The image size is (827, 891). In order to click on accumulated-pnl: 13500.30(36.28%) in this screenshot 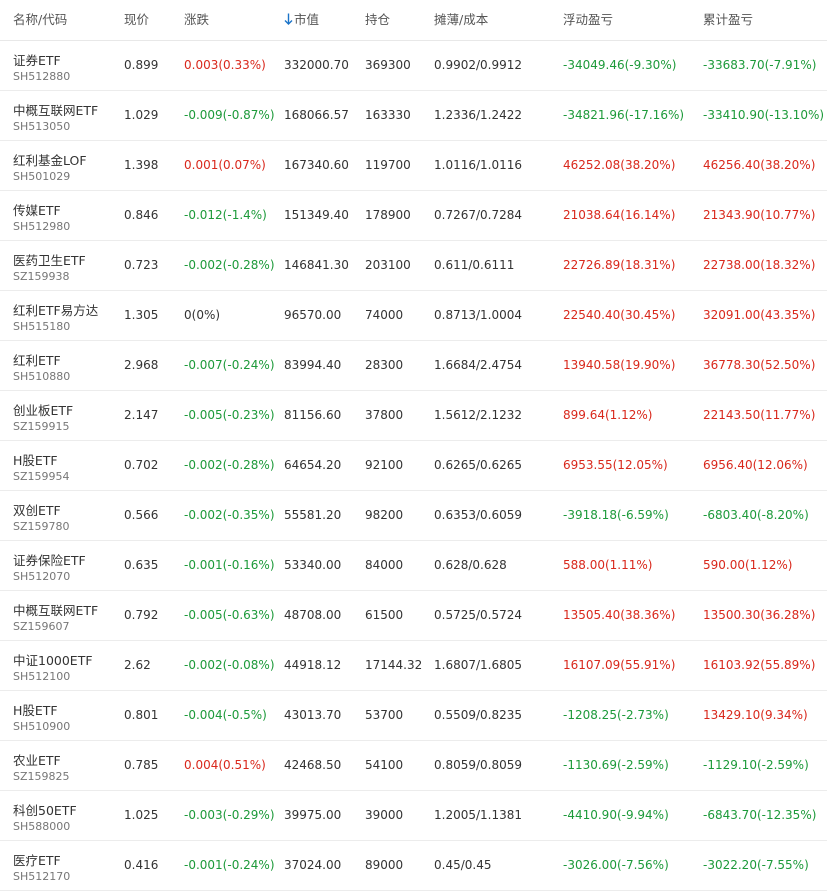, I will do `click(759, 615)`.